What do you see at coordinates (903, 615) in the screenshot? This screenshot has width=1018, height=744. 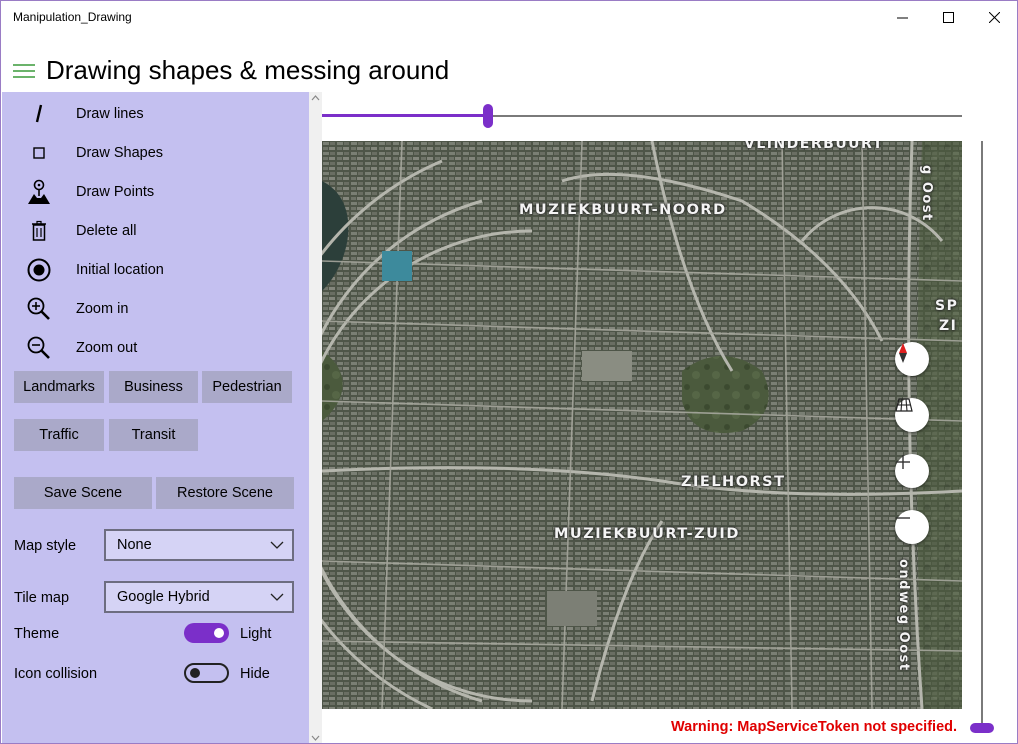 I see `map-label-ondweg-oost: ondweg Oost` at bounding box center [903, 615].